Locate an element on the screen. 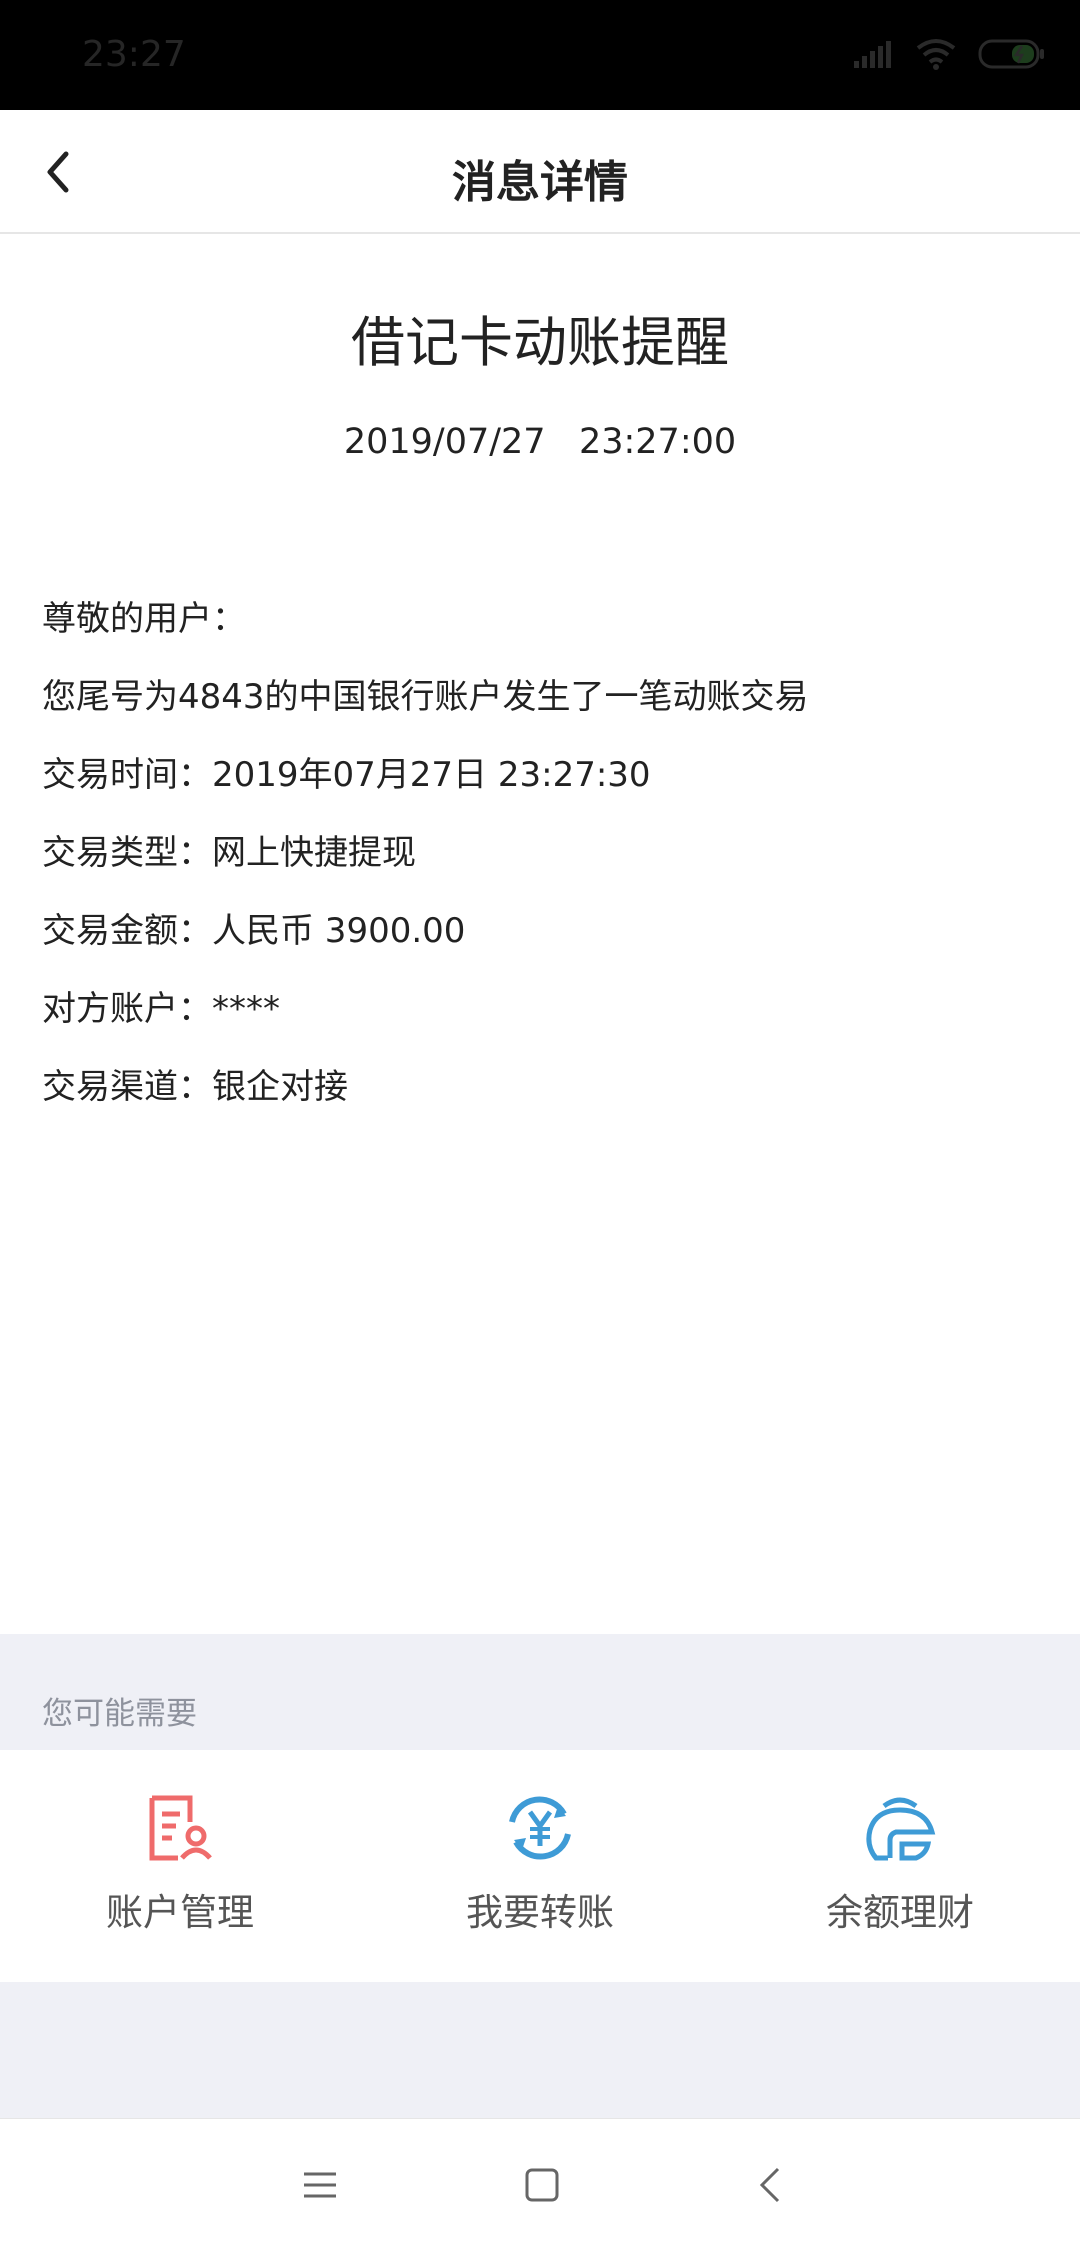 Image resolution: width=1080 pixels, height=2248 pixels. shortcut-label: 余额理财 is located at coordinates (900, 1912).